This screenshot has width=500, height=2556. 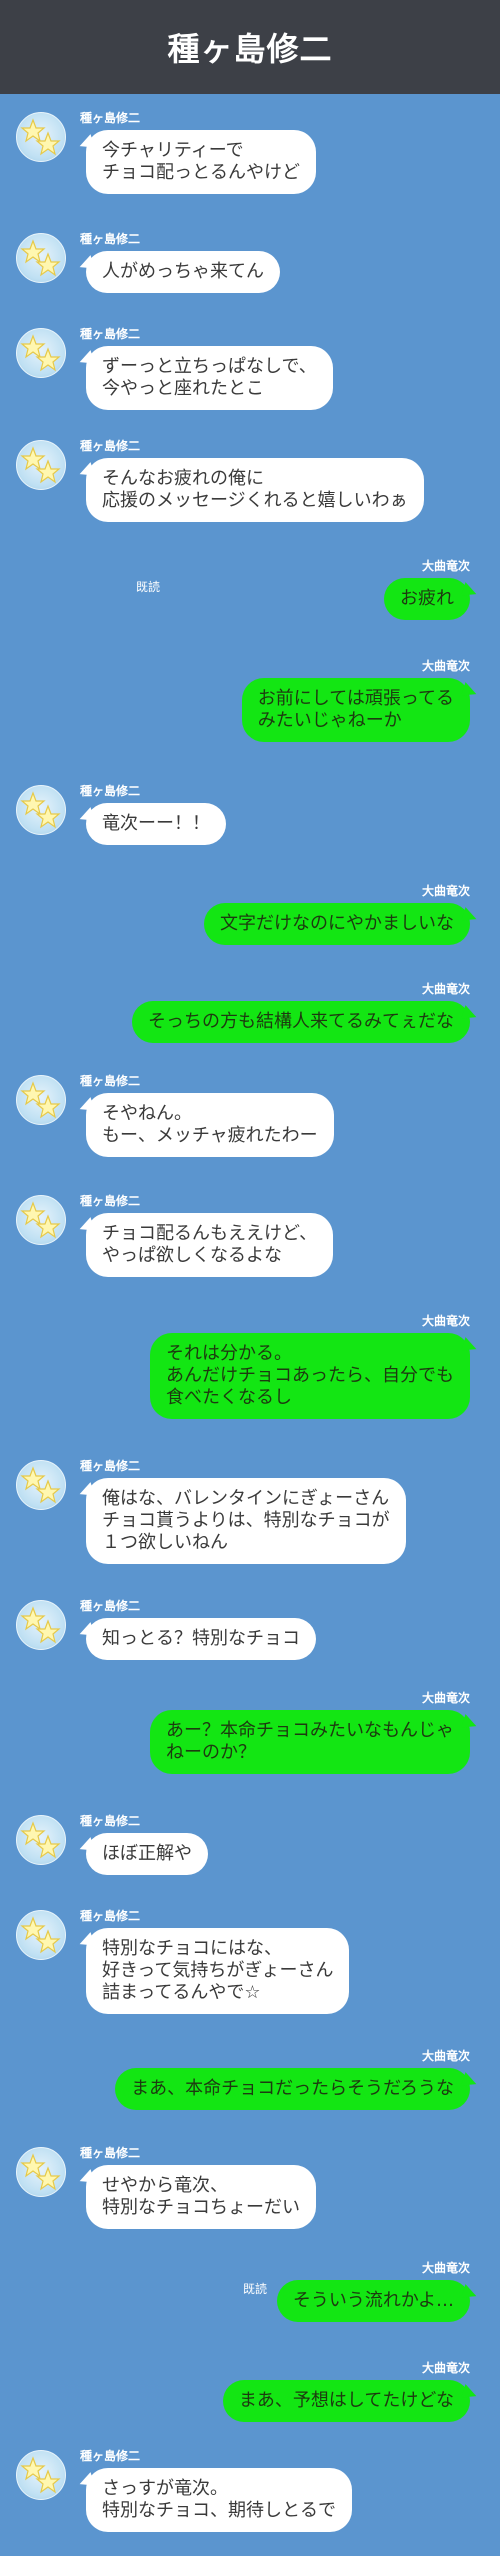 I want to click on message-bubble: そやねん。 もー、メッチャ疲れたわー, so click(x=210, y=1125).